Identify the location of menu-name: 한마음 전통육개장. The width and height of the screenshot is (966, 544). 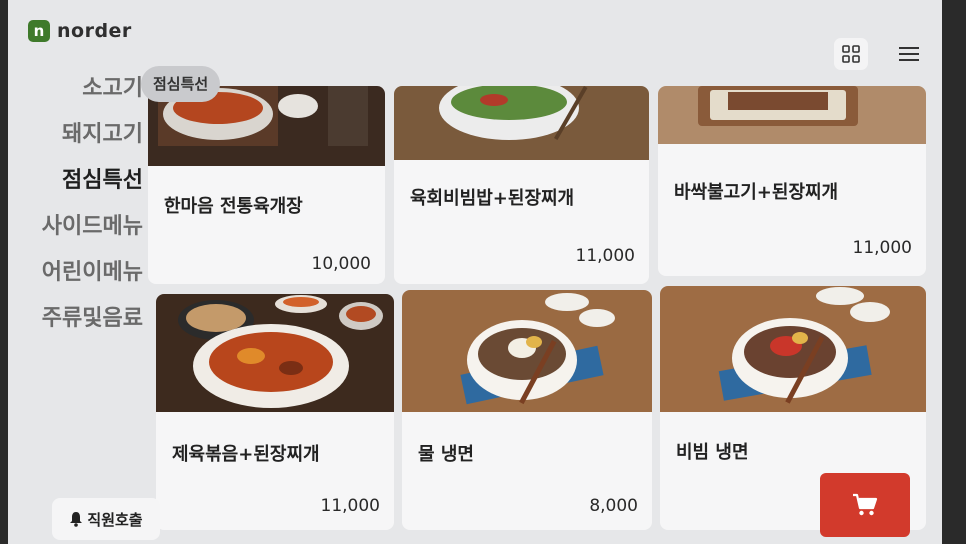
(233, 206).